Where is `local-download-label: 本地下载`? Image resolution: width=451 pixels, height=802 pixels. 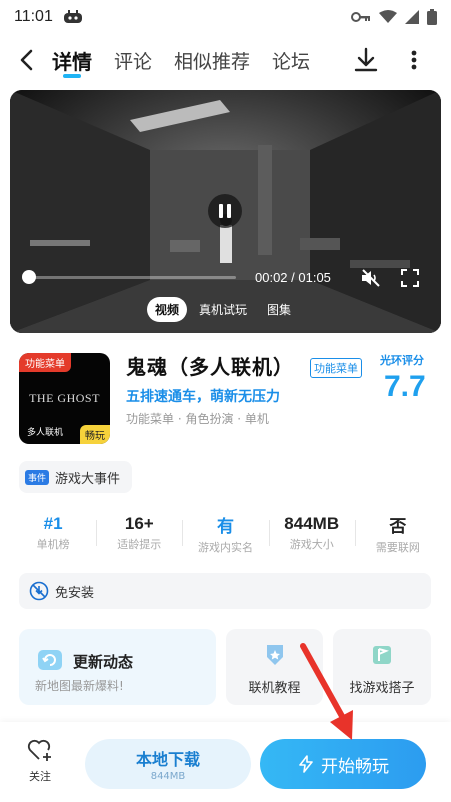
local-download-label: 本地下载 is located at coordinates (167, 759).